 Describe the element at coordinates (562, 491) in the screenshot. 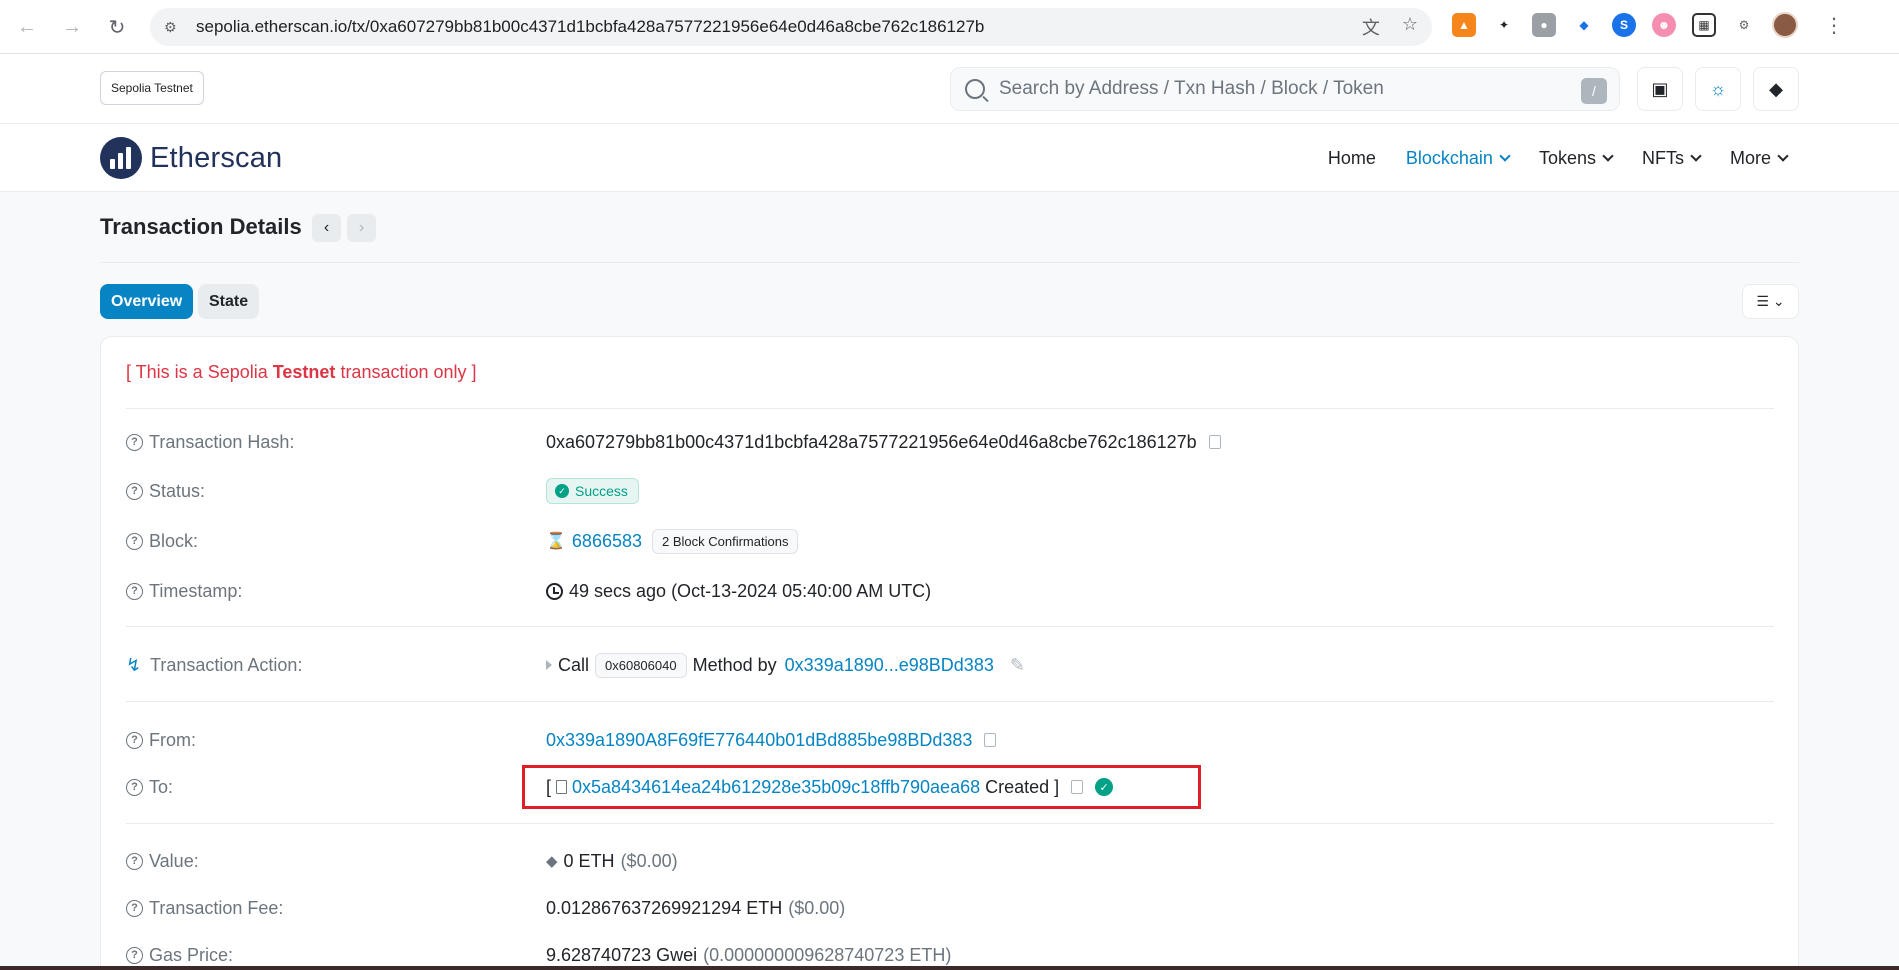

I see `check-circle-icon: ✓` at that location.